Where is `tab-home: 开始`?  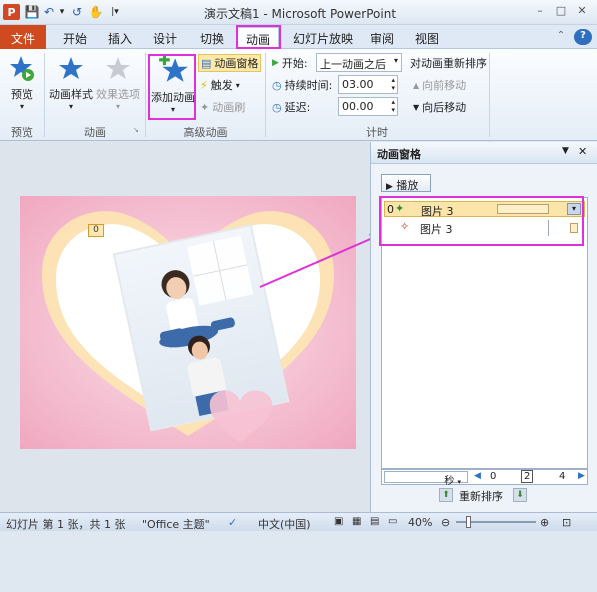 tab-home: 开始 is located at coordinates (75, 37).